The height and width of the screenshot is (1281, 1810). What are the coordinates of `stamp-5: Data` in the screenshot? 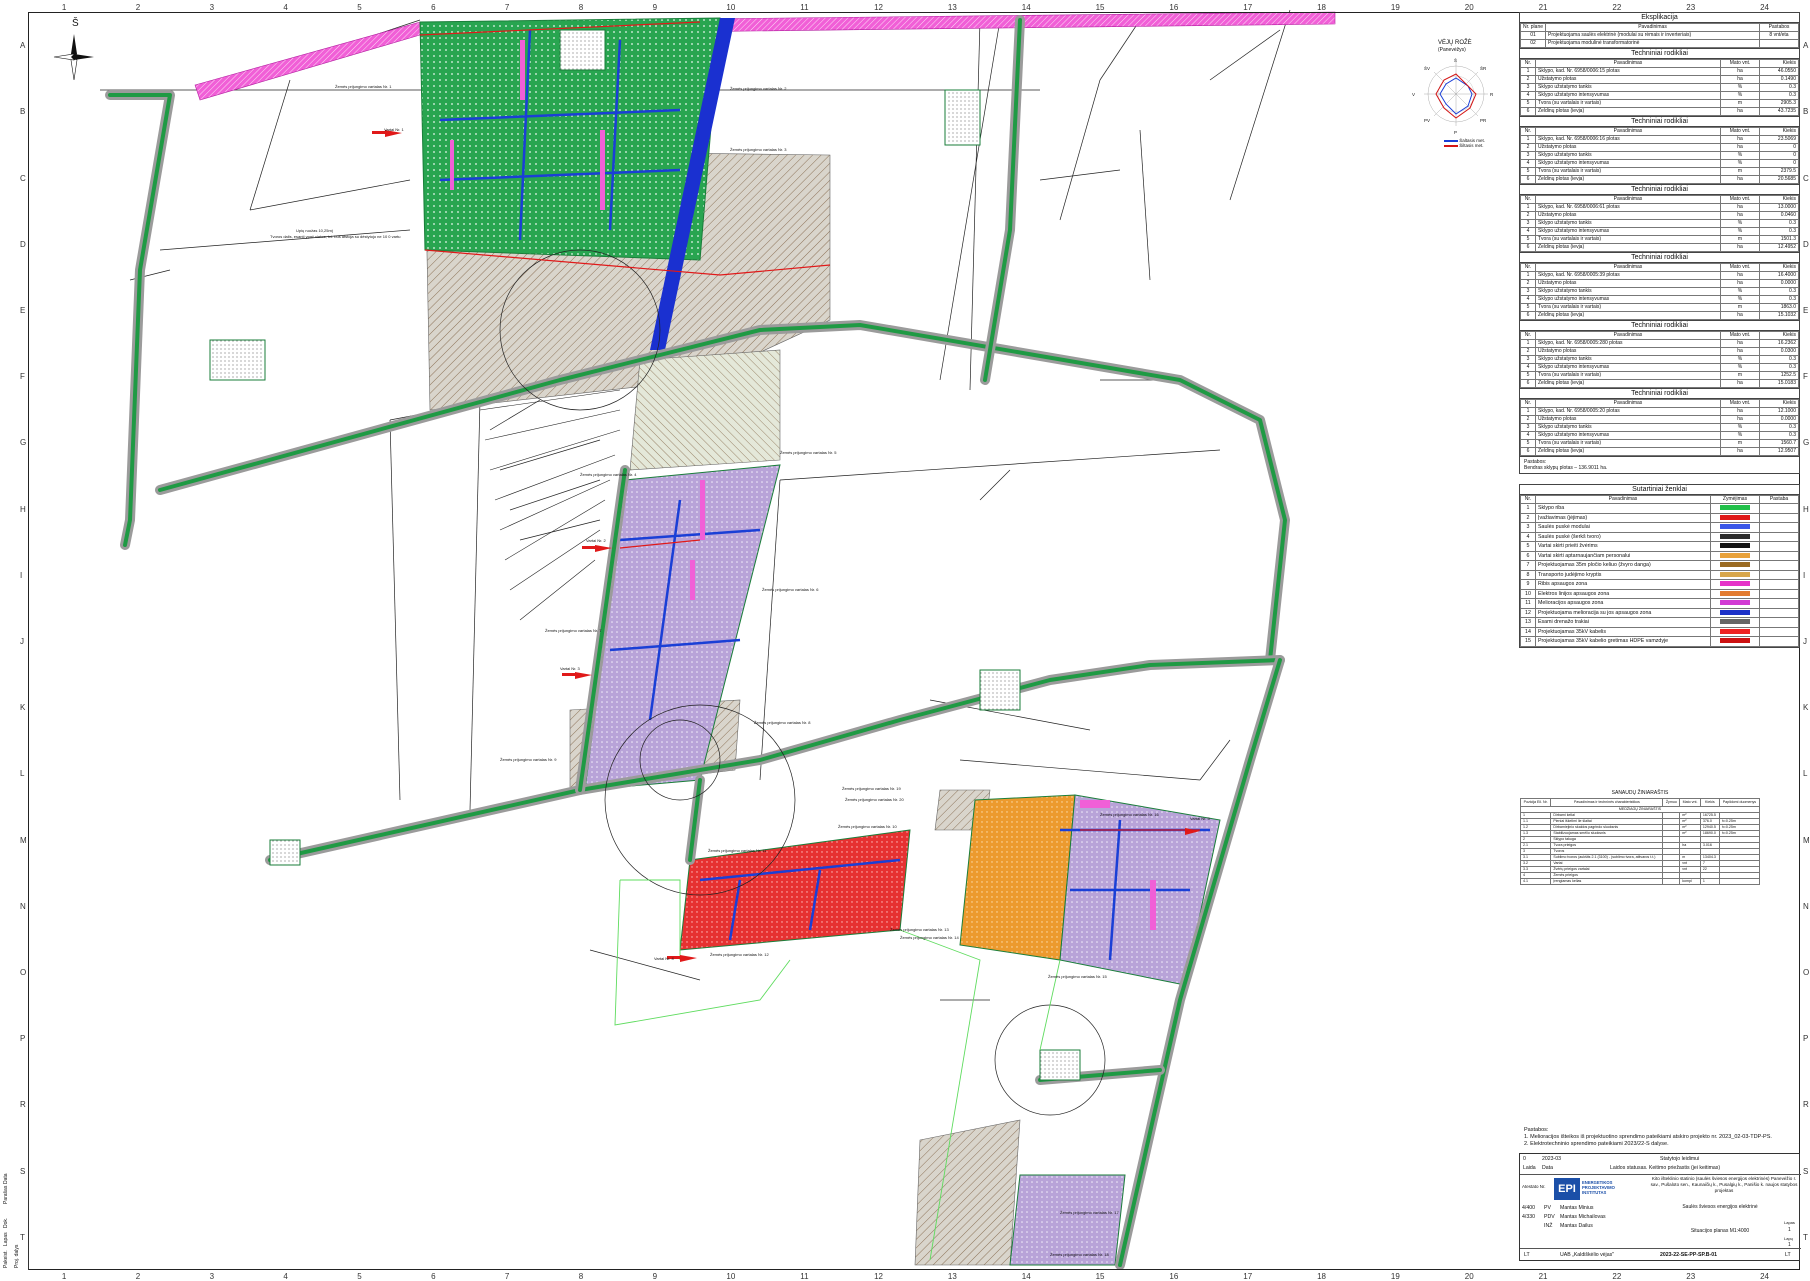 It's located at (6, 1178).